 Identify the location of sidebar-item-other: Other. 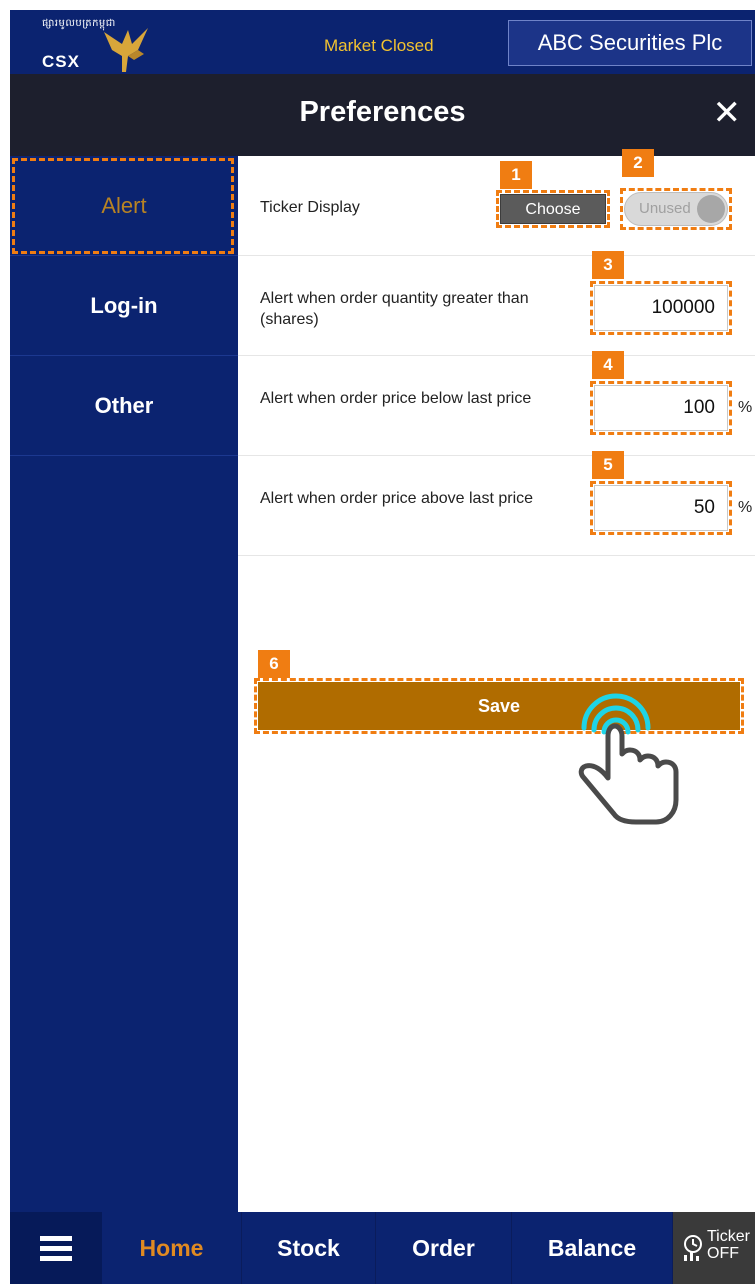
(124, 406).